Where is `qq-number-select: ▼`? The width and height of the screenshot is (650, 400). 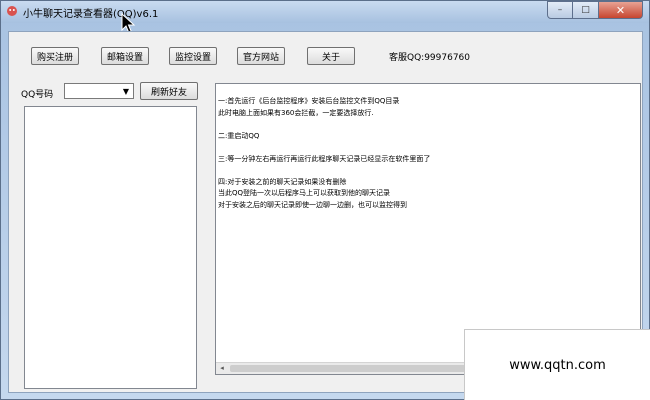
qq-number-select: ▼ is located at coordinates (99, 91).